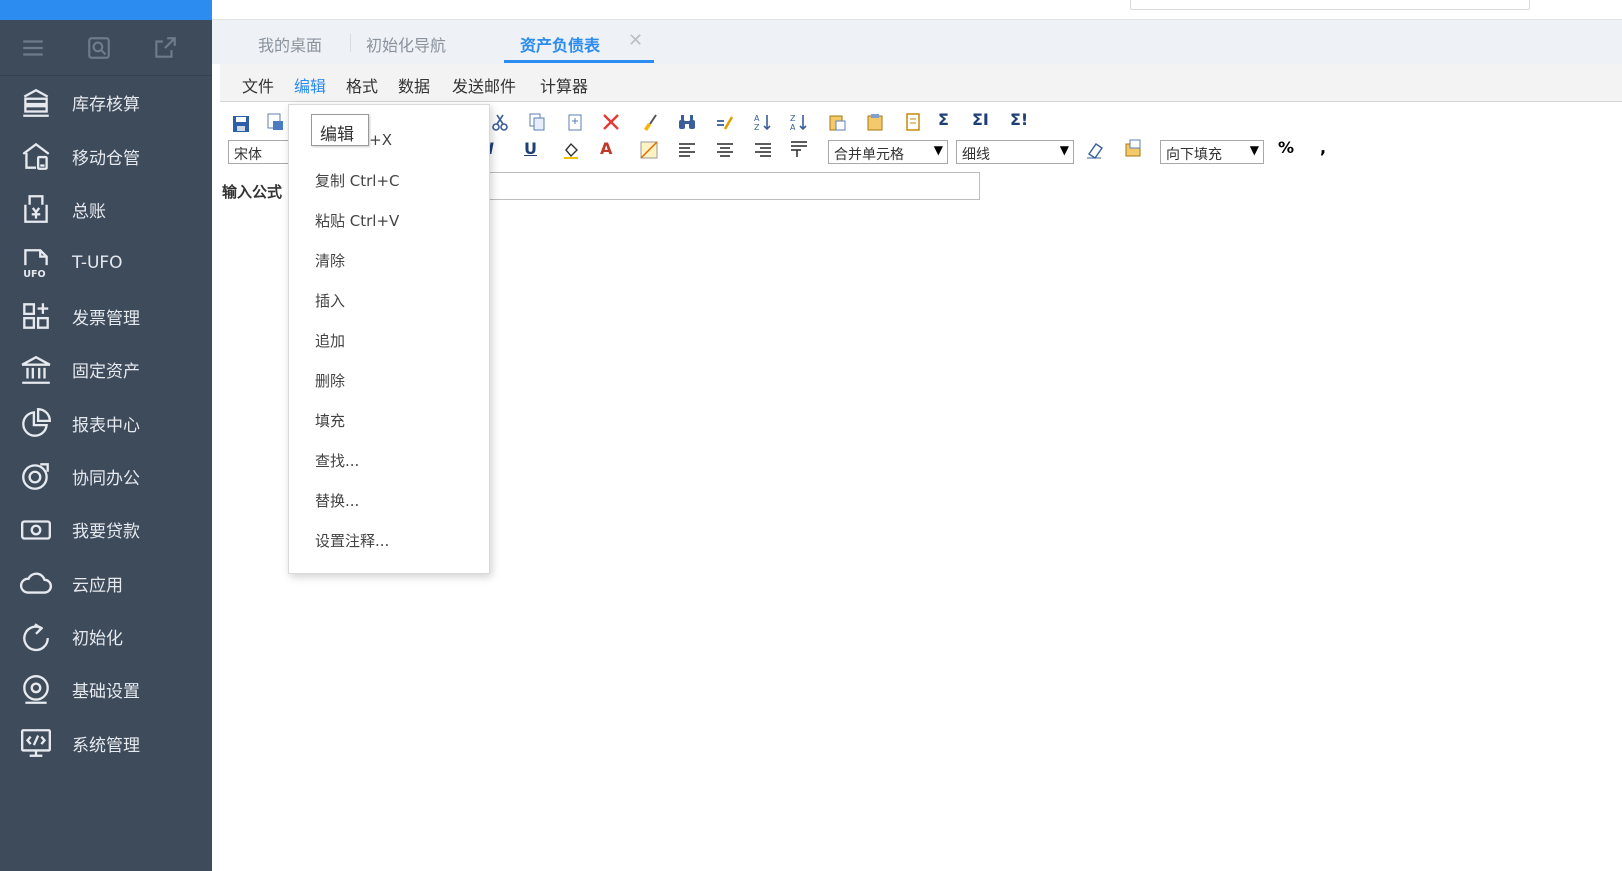  I want to click on sidebar-toolbar, so click(106, 48).